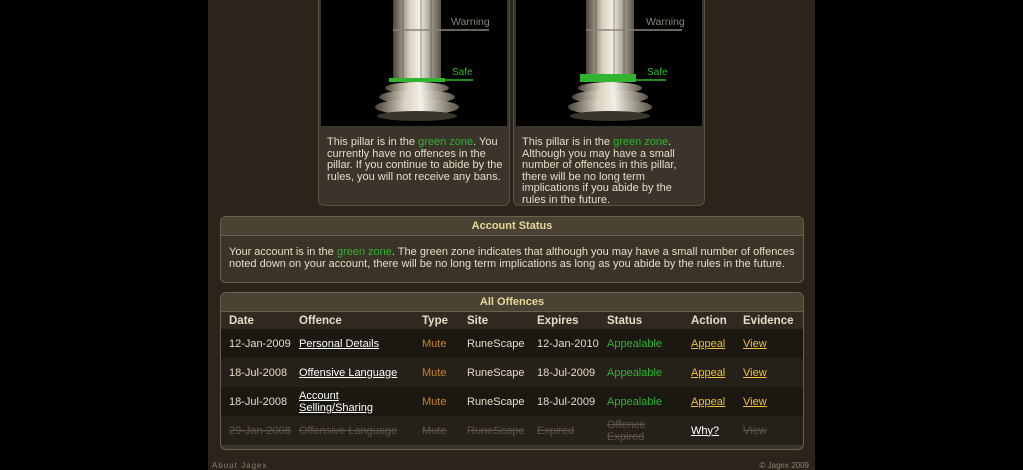 The width and height of the screenshot is (1023, 470). I want to click on why-link: Why?, so click(705, 431).